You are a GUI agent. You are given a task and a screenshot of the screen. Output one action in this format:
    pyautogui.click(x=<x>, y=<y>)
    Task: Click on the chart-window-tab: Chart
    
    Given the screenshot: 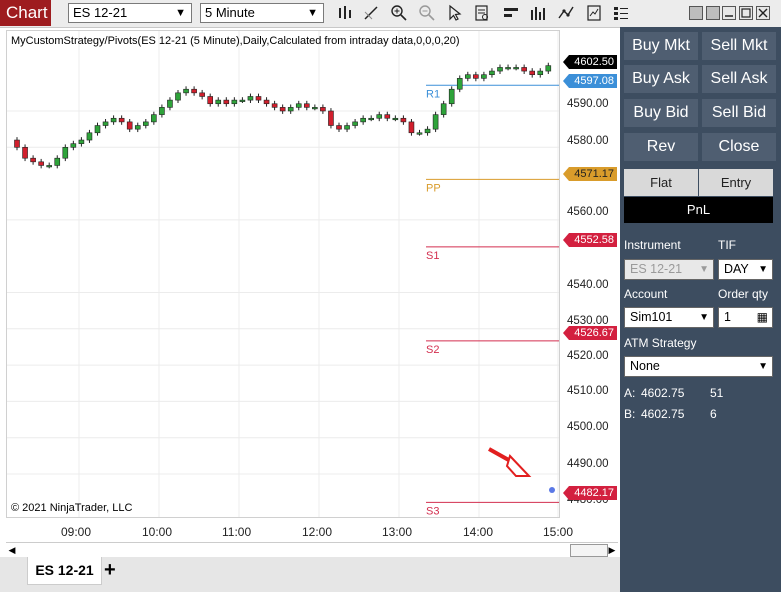 What is the action you would take?
    pyautogui.click(x=25, y=13)
    